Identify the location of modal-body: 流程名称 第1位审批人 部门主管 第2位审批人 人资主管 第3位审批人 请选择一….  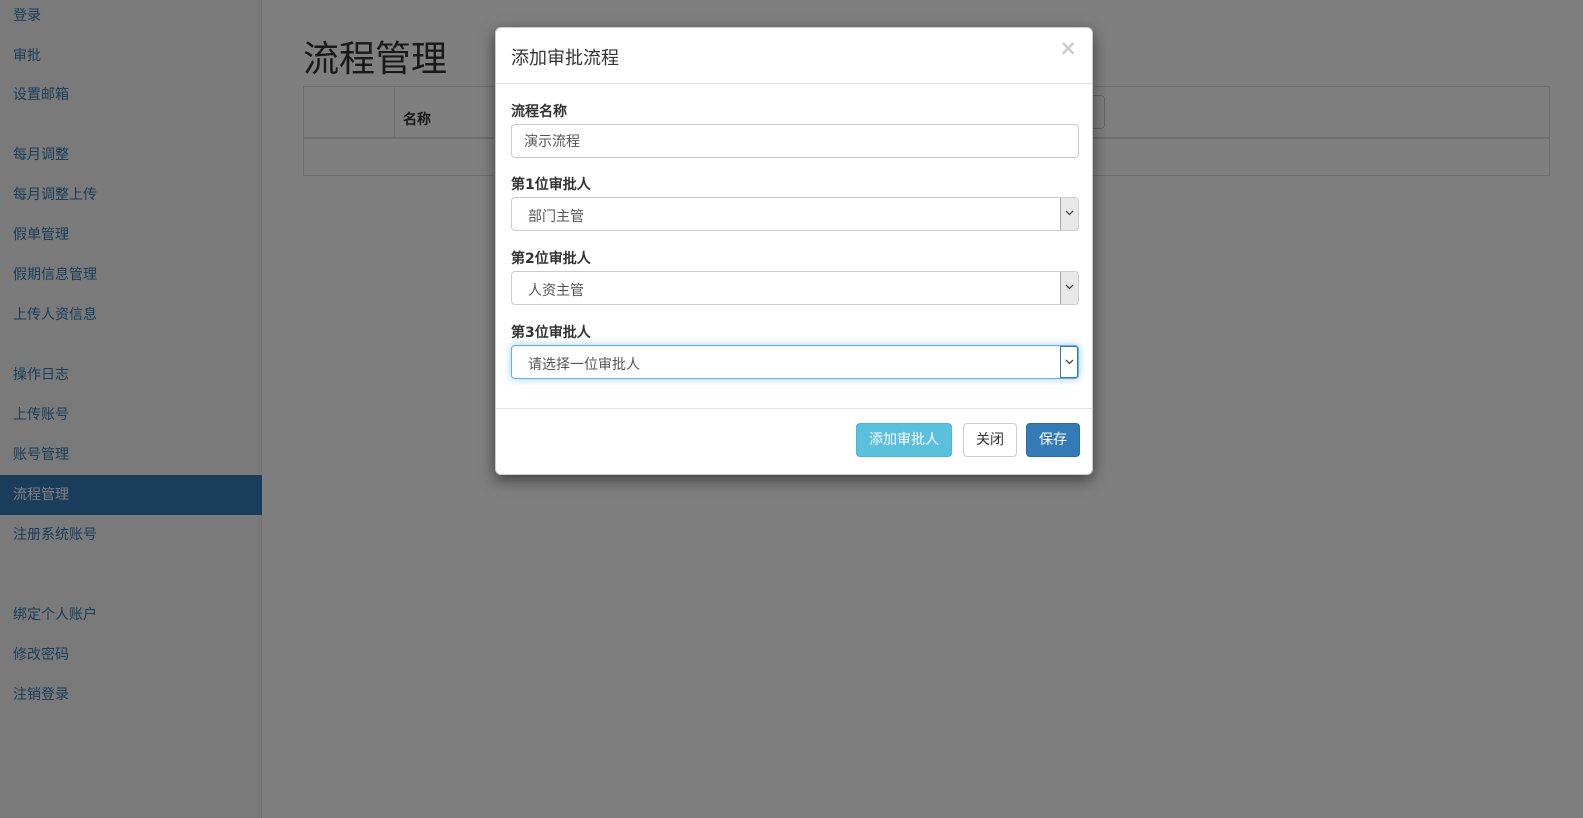
(794, 246).